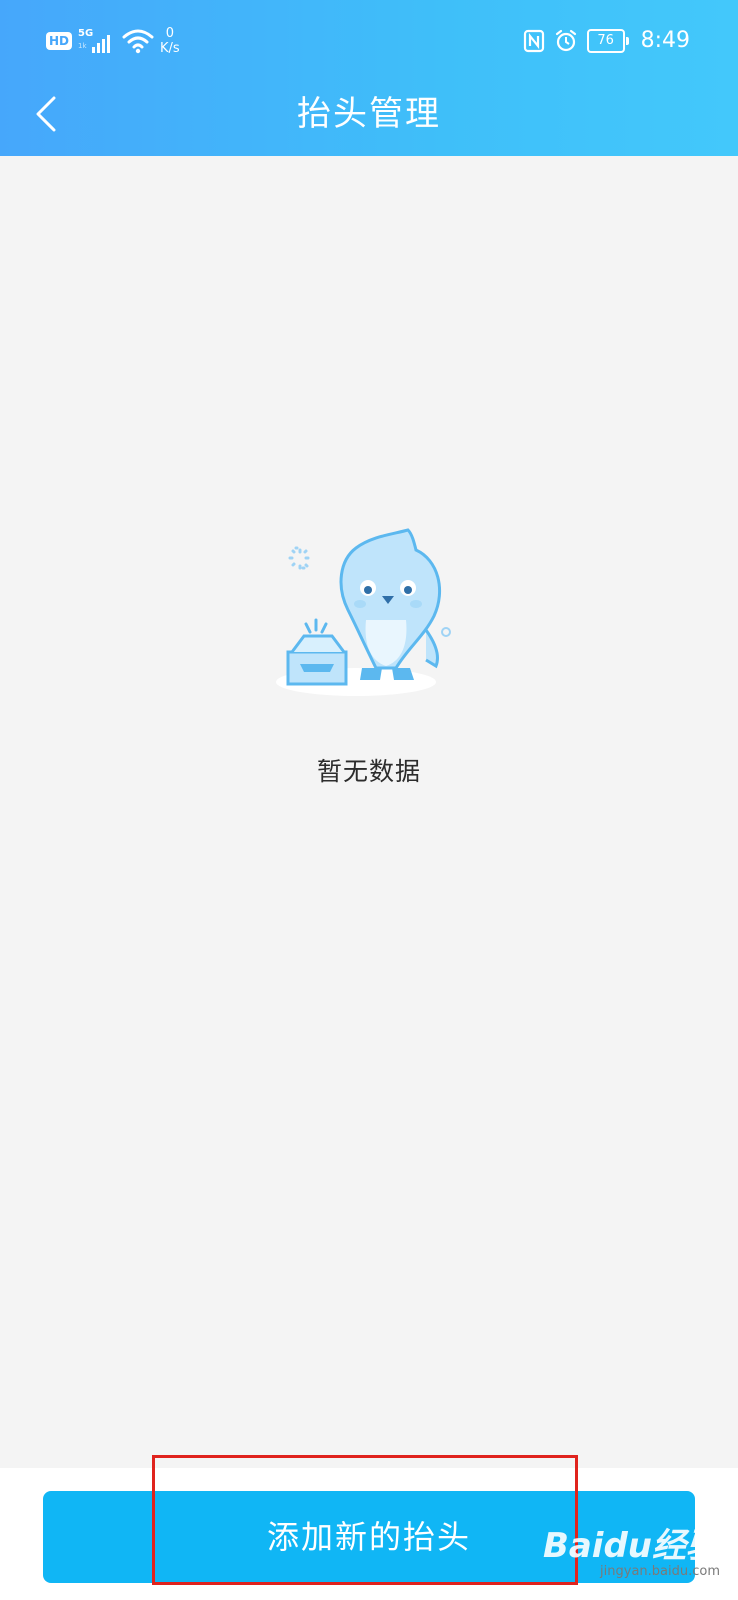 Image resolution: width=738 pixels, height=1600 pixels. What do you see at coordinates (82, 46) in the screenshot?
I see `network-sub-label: 1k` at bounding box center [82, 46].